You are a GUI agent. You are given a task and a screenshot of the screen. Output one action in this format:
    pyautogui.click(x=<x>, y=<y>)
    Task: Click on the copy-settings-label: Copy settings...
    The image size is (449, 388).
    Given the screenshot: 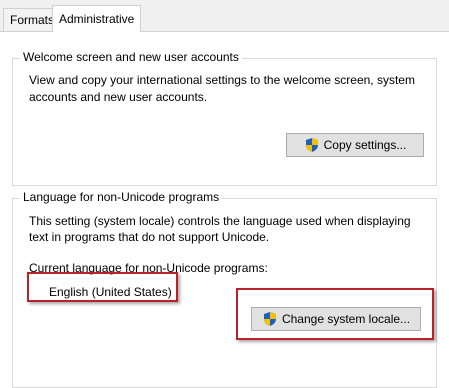 What is the action you would take?
    pyautogui.click(x=365, y=145)
    